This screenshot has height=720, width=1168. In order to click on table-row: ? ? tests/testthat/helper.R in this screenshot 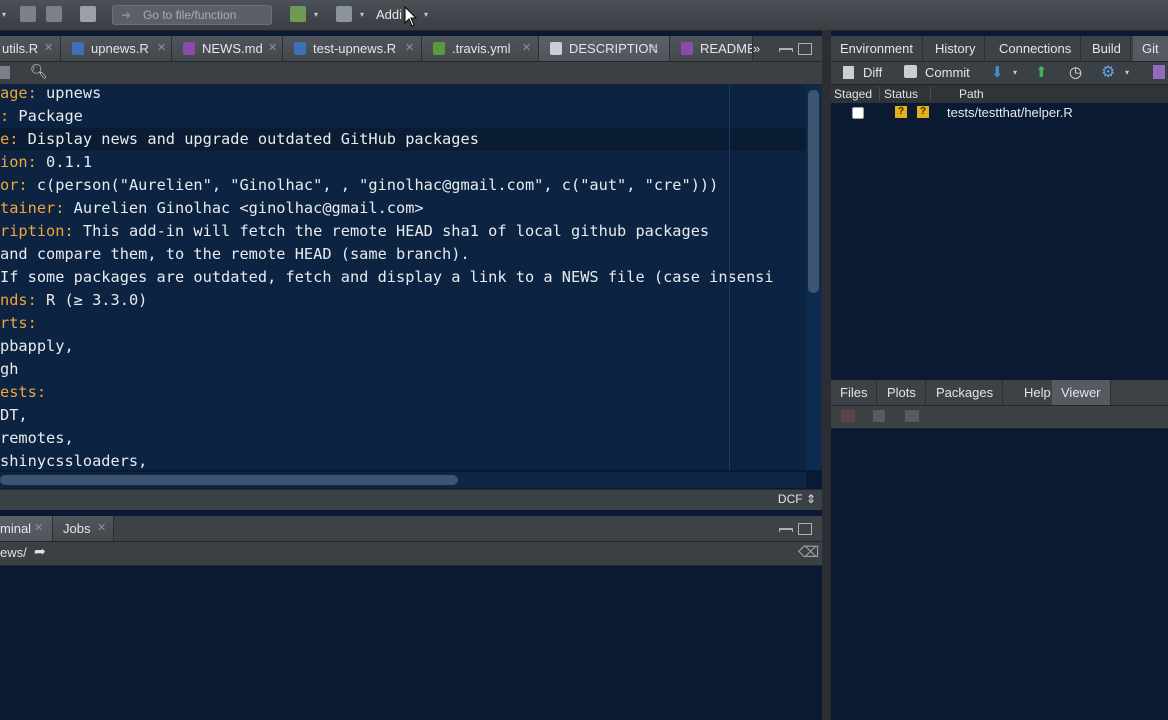, I will do `click(999, 113)`.